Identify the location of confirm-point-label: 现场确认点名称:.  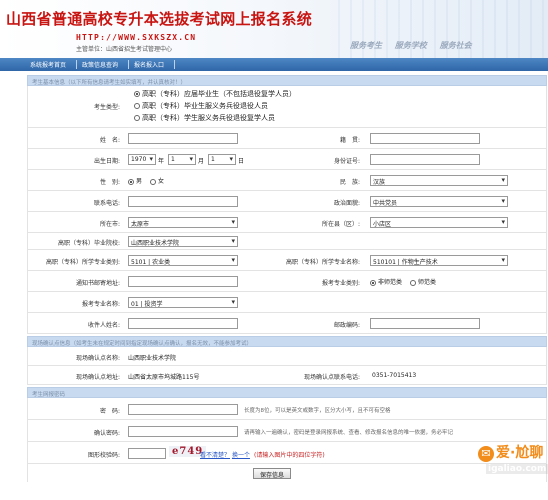
(97, 358).